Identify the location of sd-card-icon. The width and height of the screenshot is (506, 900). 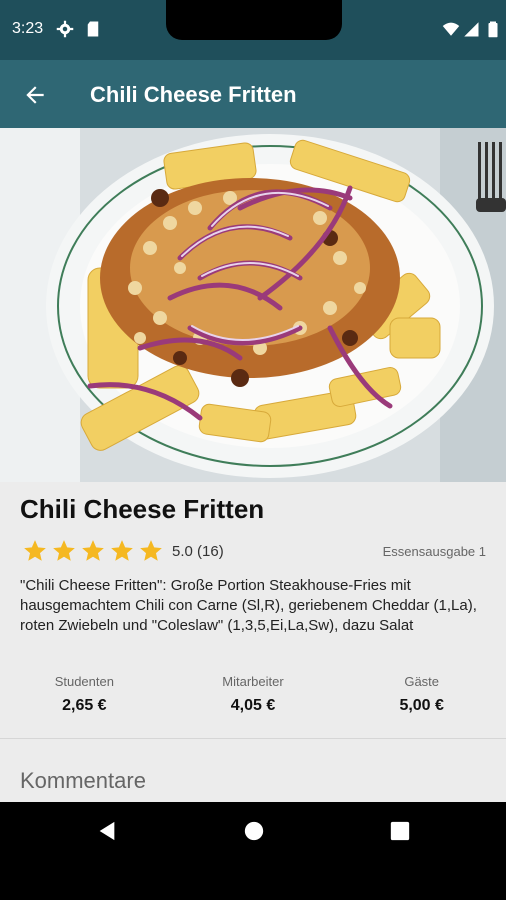
(93, 29).